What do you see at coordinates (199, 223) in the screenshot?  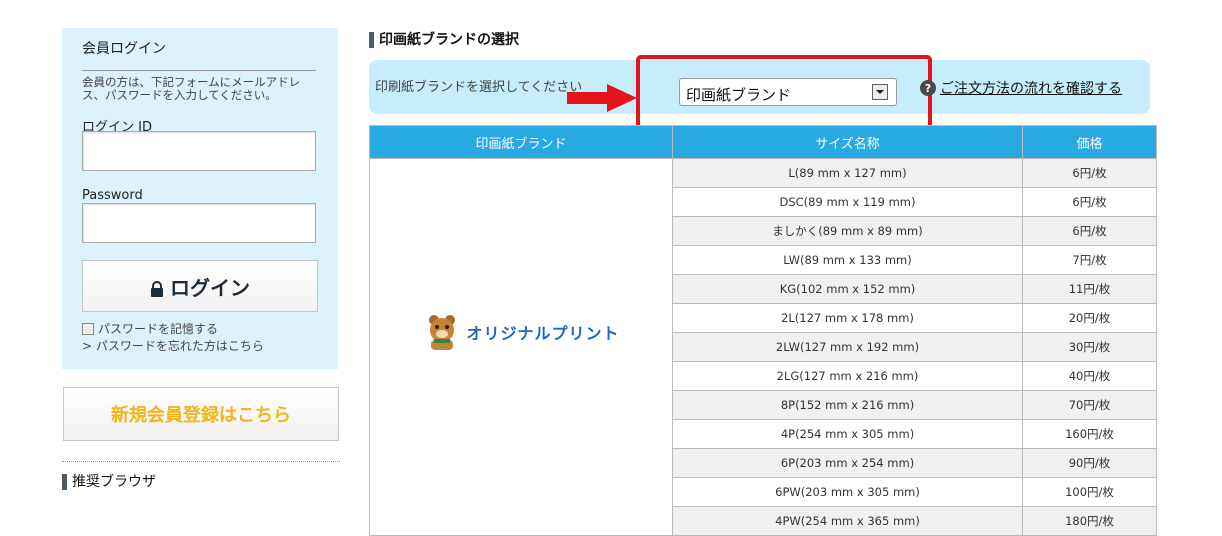 I see `password-input` at bounding box center [199, 223].